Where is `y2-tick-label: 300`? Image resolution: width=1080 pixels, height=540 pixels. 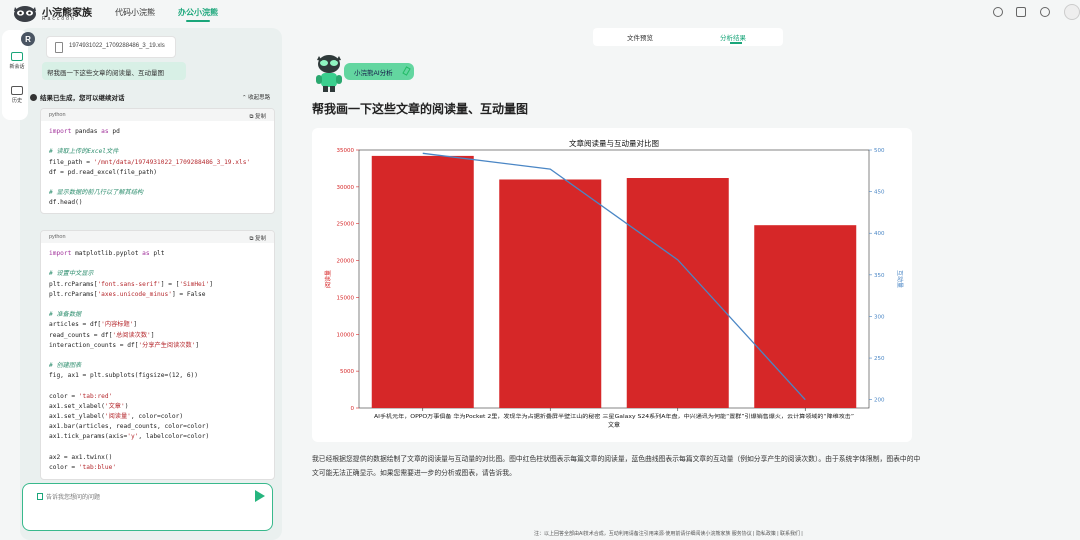
y2-tick-label: 300 is located at coordinates (879, 317).